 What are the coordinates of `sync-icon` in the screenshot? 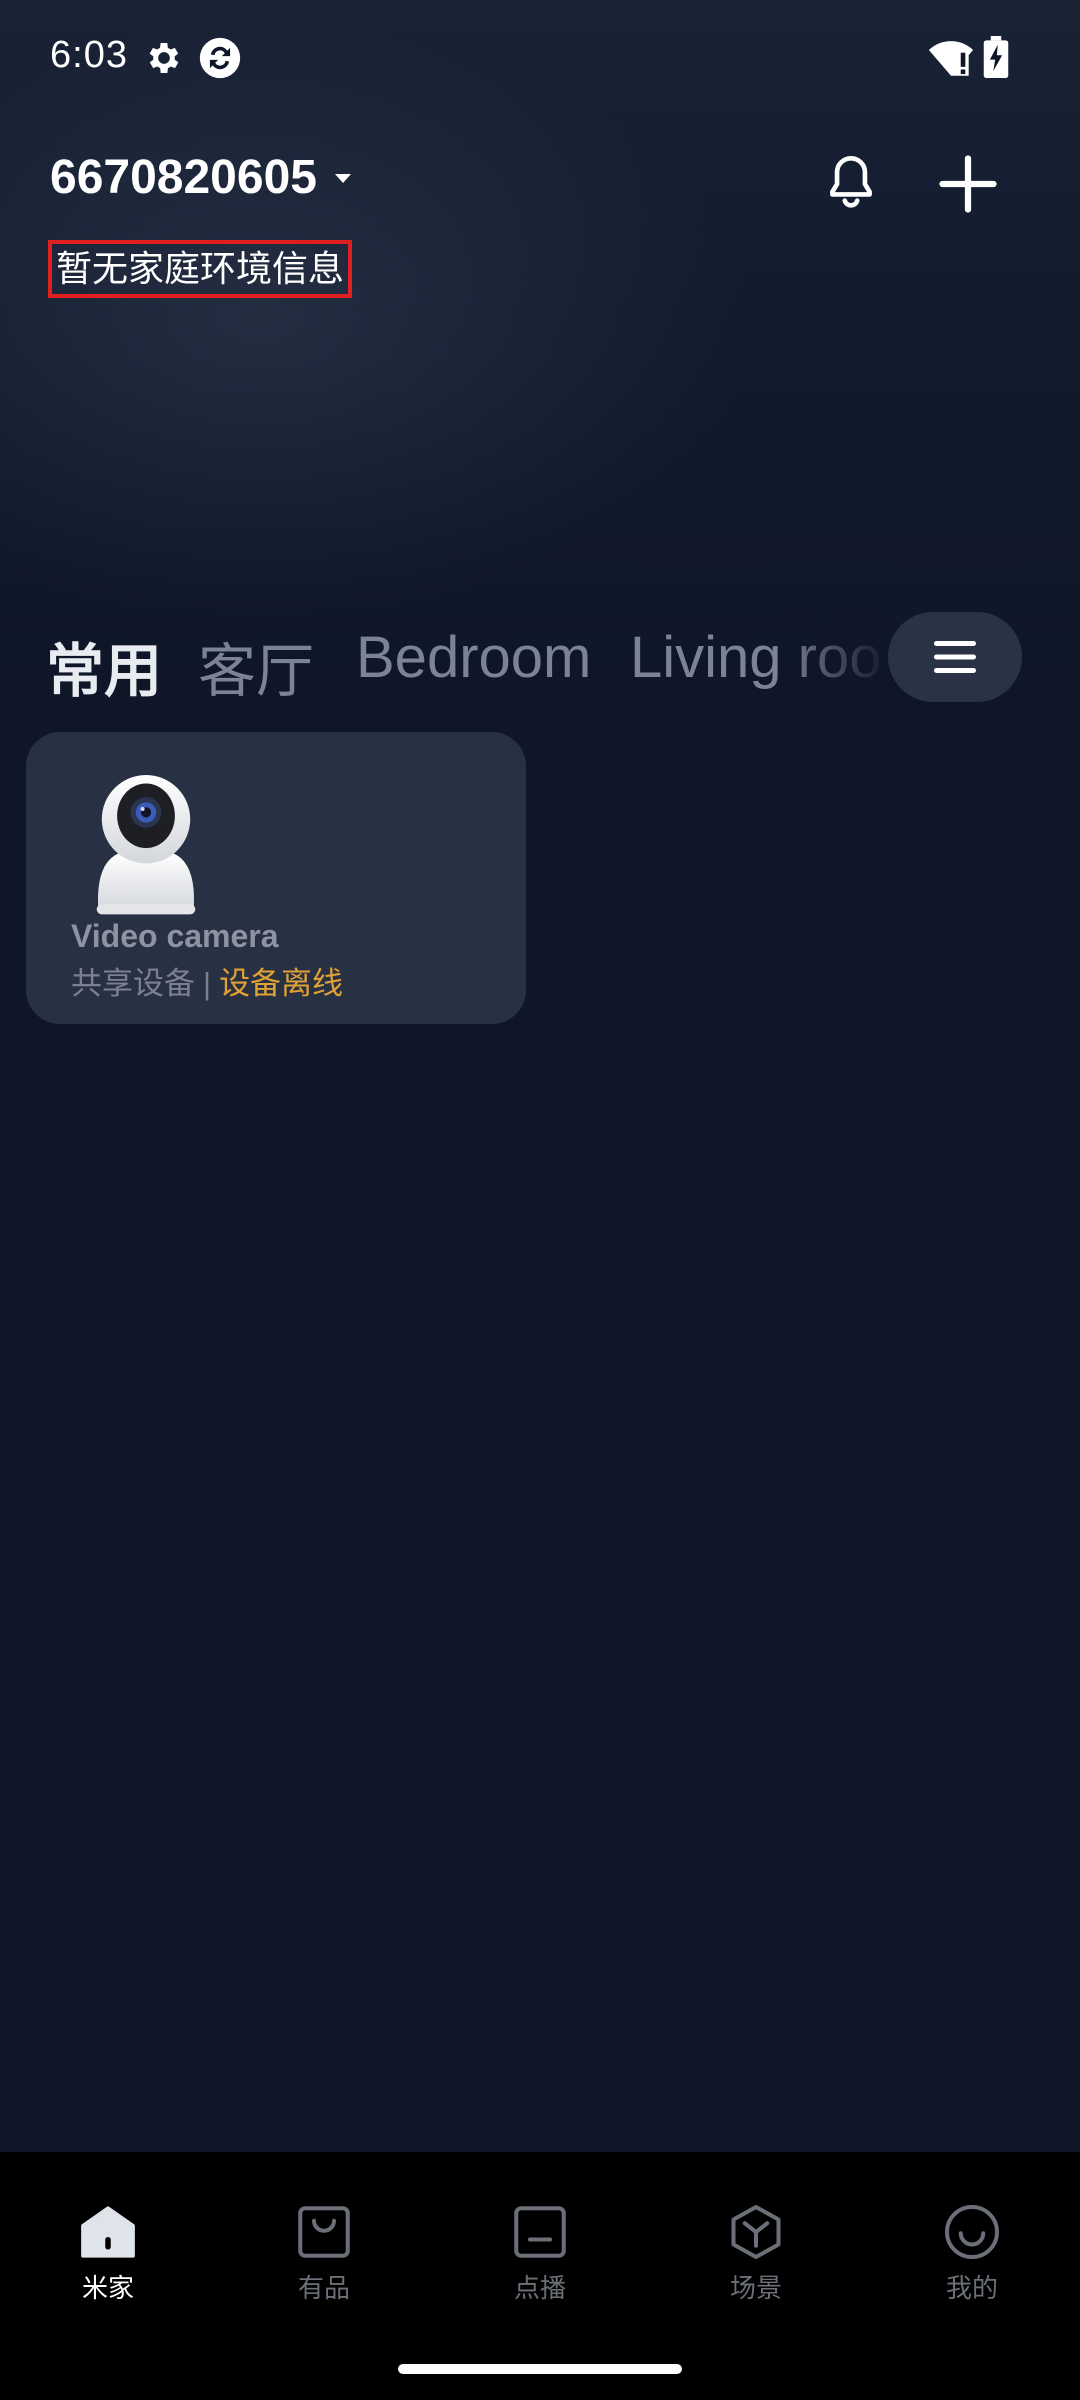 It's located at (220, 58).